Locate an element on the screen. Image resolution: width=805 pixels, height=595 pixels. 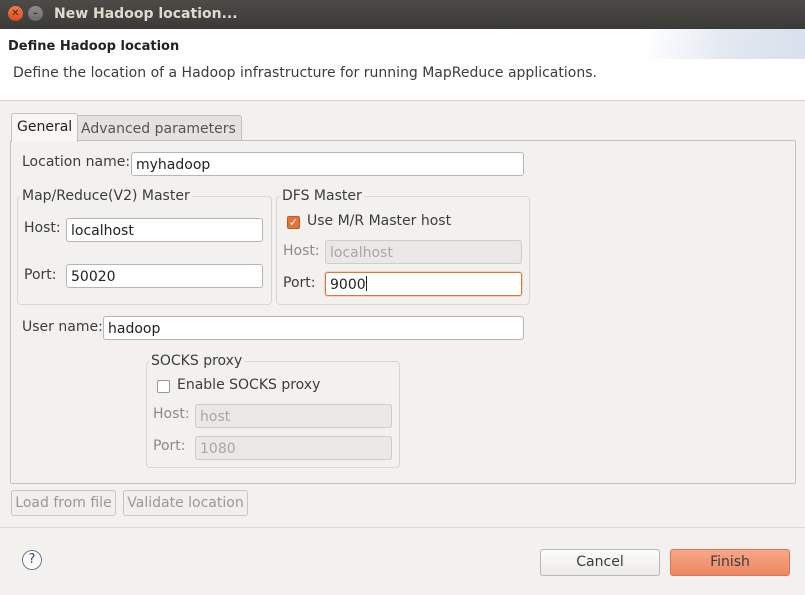
mr-master-group is located at coordinates (144, 250).